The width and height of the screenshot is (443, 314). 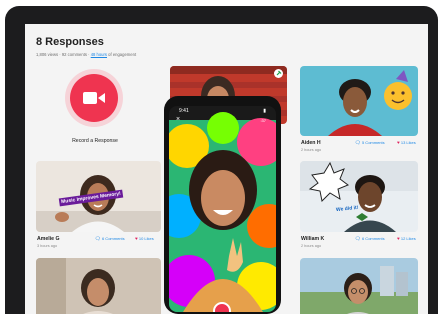 What do you see at coordinates (63, 54) in the screenshot?
I see `stats-prefix: 1,806 views · 92 comments ·` at bounding box center [63, 54].